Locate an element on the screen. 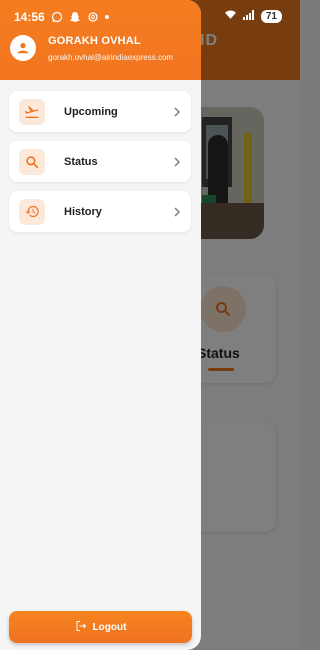 The width and height of the screenshot is (320, 650). user-email: gorakh.ovhal@airindiaexpress.com is located at coordinates (111, 57).